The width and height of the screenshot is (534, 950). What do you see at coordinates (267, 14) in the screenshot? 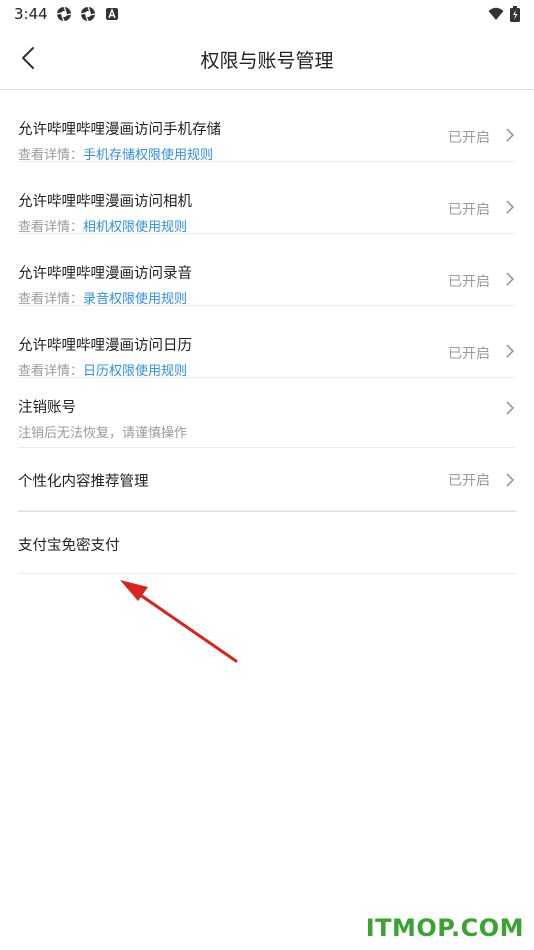
I see `status-bar: 3:44` at bounding box center [267, 14].